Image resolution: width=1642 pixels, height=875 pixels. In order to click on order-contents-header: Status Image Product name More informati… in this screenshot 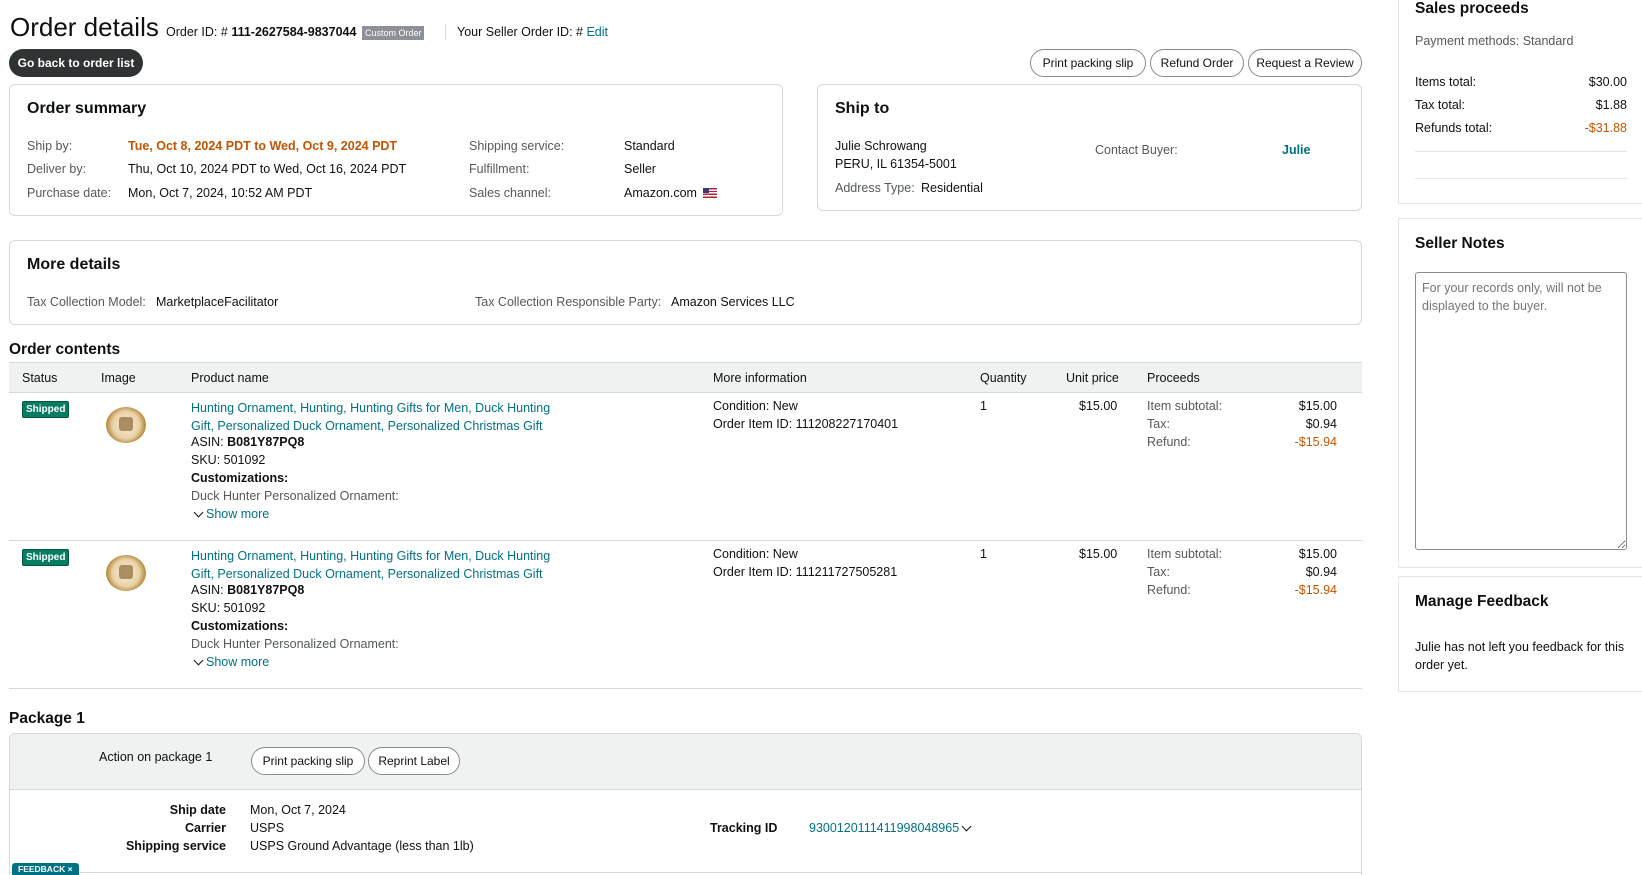, I will do `click(685, 377)`.